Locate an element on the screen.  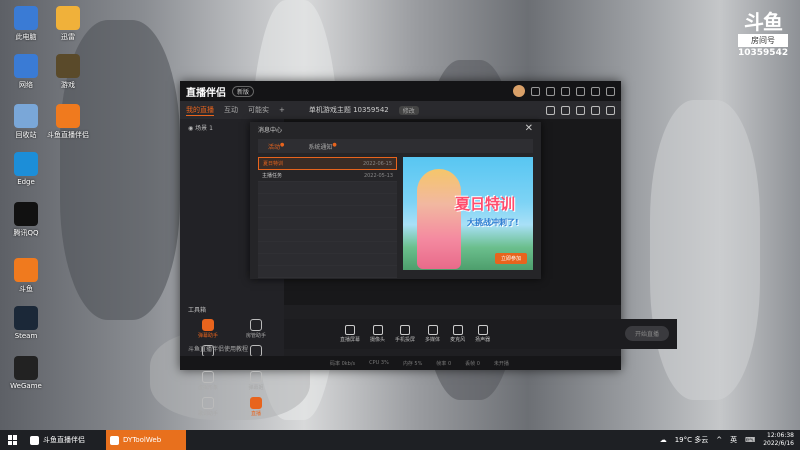
source-label: 扬声器 is located at coordinates (483, 340).